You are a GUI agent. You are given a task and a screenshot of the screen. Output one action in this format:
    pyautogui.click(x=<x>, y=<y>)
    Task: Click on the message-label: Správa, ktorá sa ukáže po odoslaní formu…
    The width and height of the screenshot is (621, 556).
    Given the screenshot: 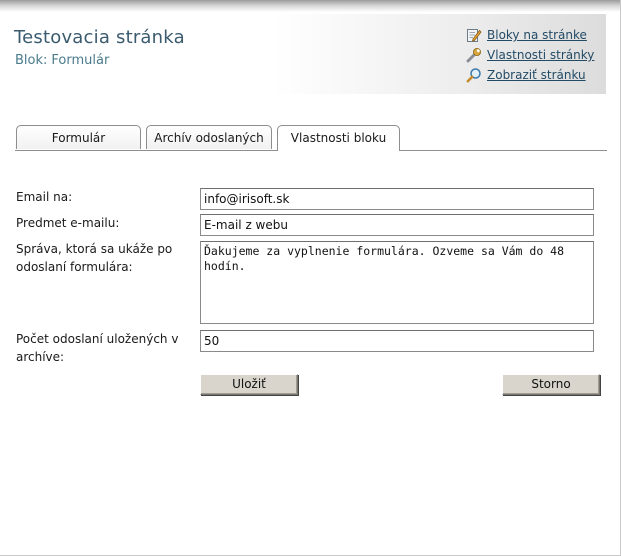 What is the action you would take?
    pyautogui.click(x=94, y=258)
    